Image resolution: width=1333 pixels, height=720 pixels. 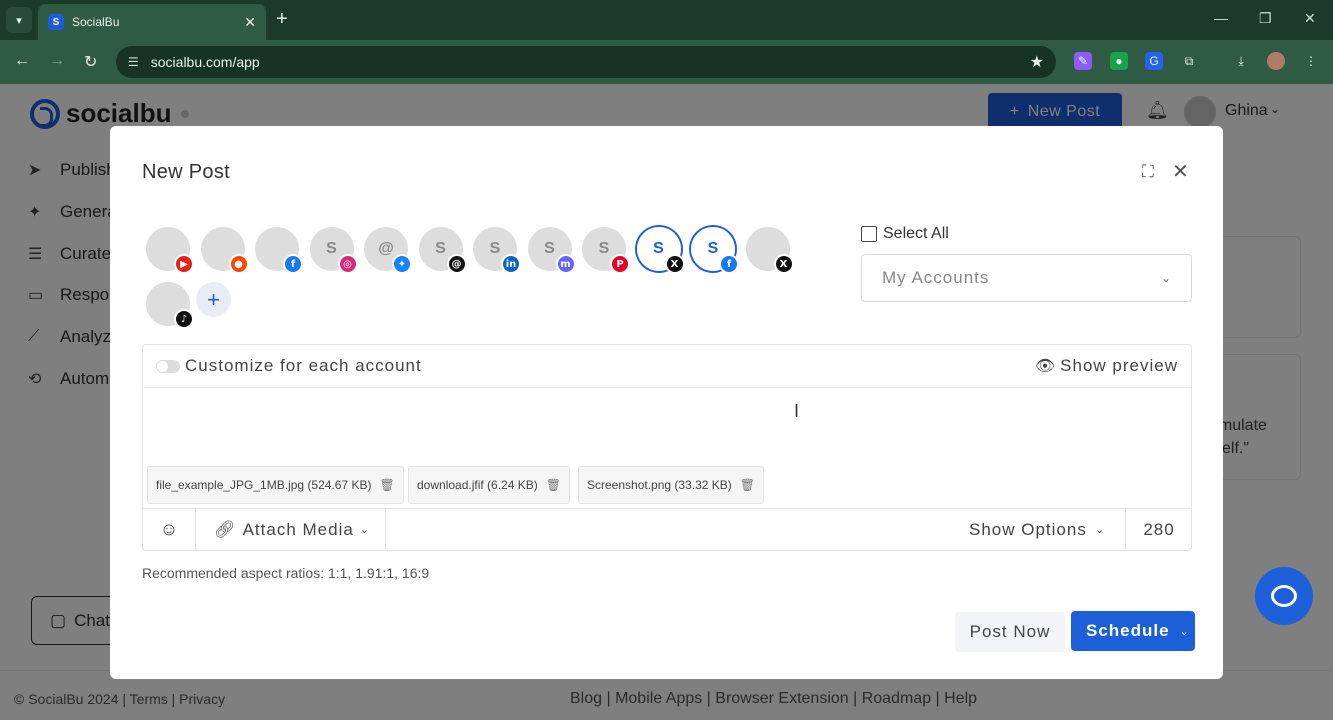 I want to click on post-now-button: Post Now, so click(x=1010, y=632).